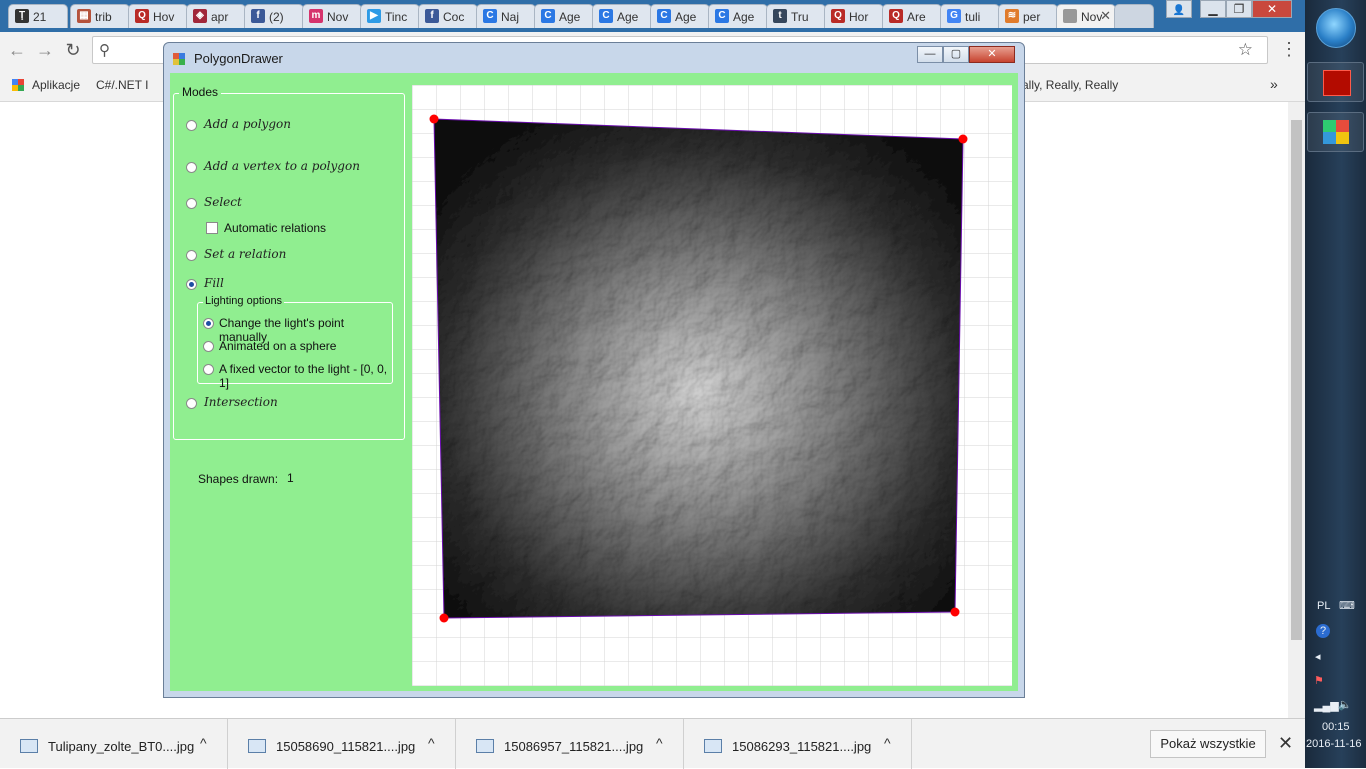 The height and width of the screenshot is (769, 1366). Describe the element at coordinates (73, 50) in the screenshot. I see `reload-button: ↻` at that location.